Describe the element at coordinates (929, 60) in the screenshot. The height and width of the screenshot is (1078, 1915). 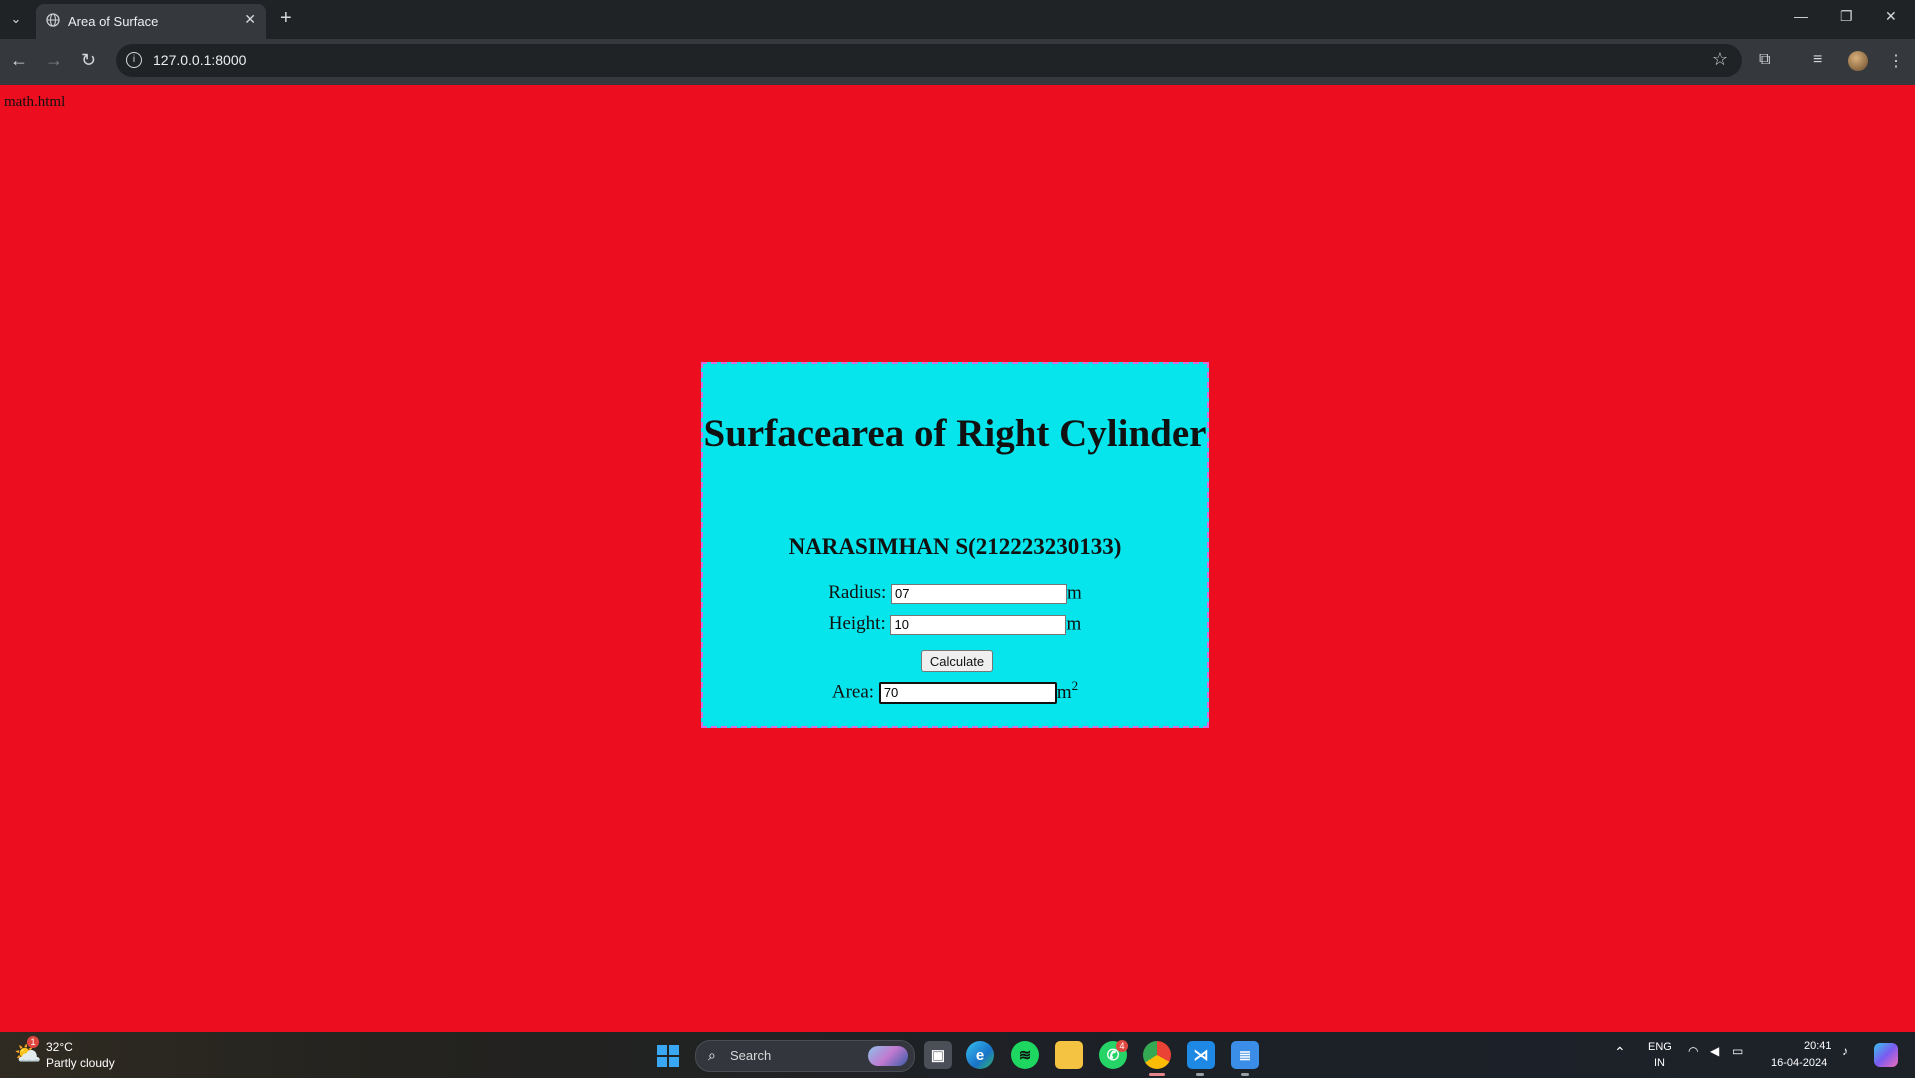
I see `address-bar: i 127.0.0.1:8000 ☆` at that location.